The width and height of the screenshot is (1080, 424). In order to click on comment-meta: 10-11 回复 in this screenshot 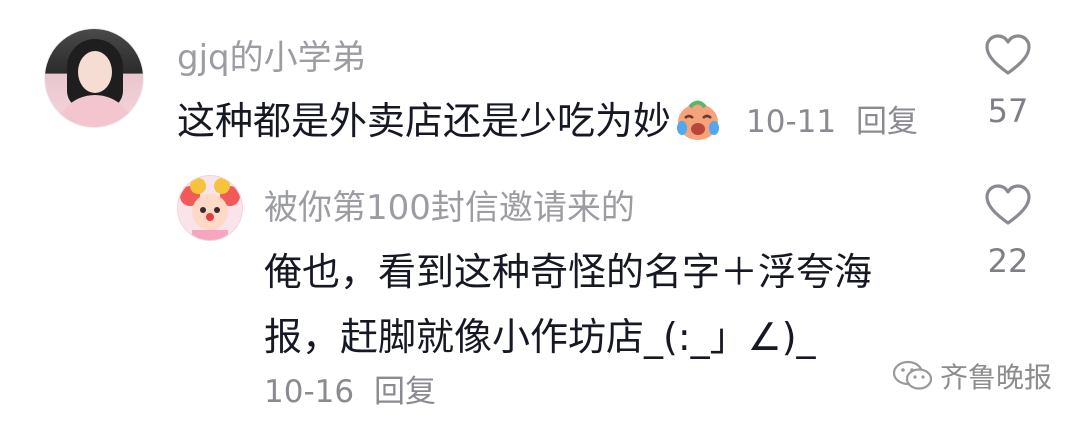, I will do `click(832, 118)`.